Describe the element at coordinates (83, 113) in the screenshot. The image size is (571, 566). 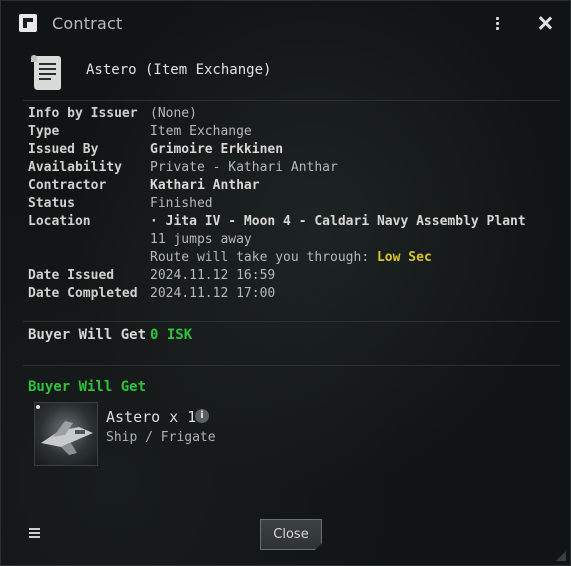
I see `info-label: Info by Issuer` at that location.